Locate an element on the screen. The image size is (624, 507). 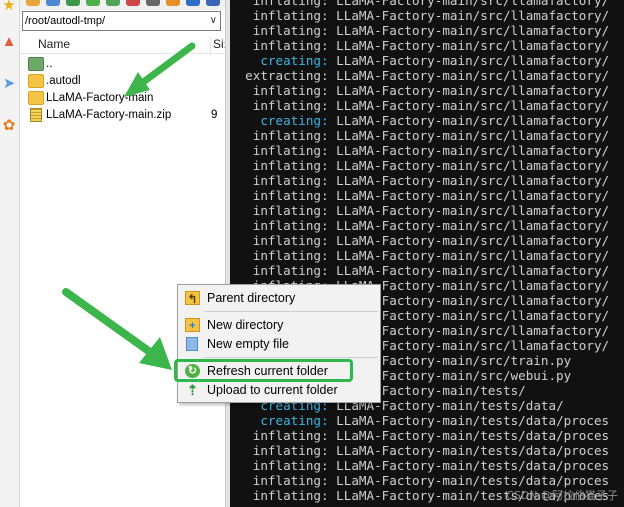
menu-item-label: New empty file is located at coordinates (248, 344).